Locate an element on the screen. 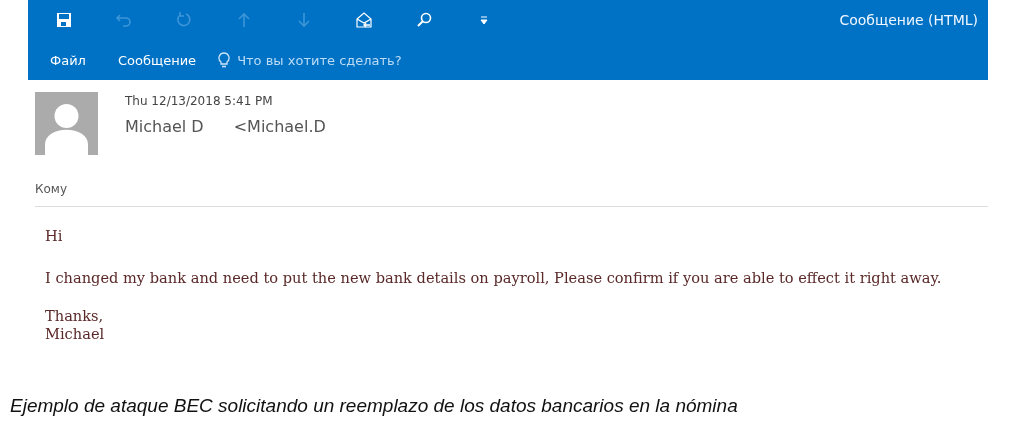 This screenshot has height=448, width=1022. sender-name: Michael D is located at coordinates (164, 126).